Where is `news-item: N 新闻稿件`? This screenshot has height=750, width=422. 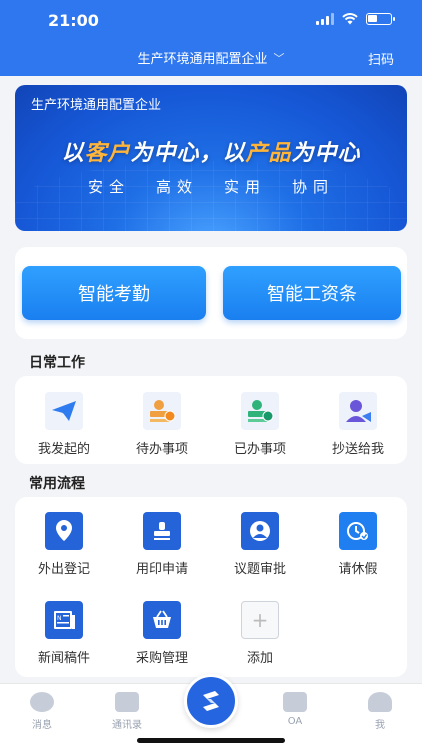 news-item: N 新闻稿件 is located at coordinates (64, 633).